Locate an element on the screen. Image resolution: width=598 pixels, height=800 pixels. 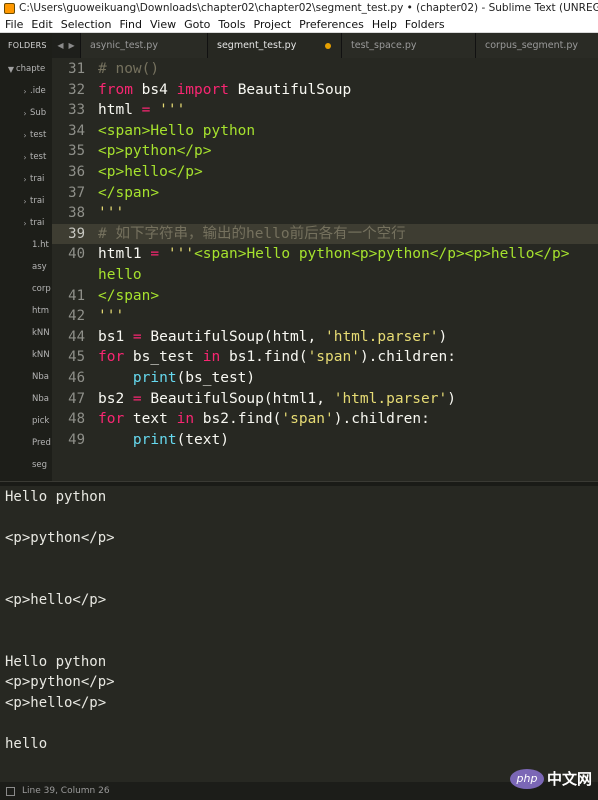
code-text: <p>hello</p> is located at coordinates (150, 172).